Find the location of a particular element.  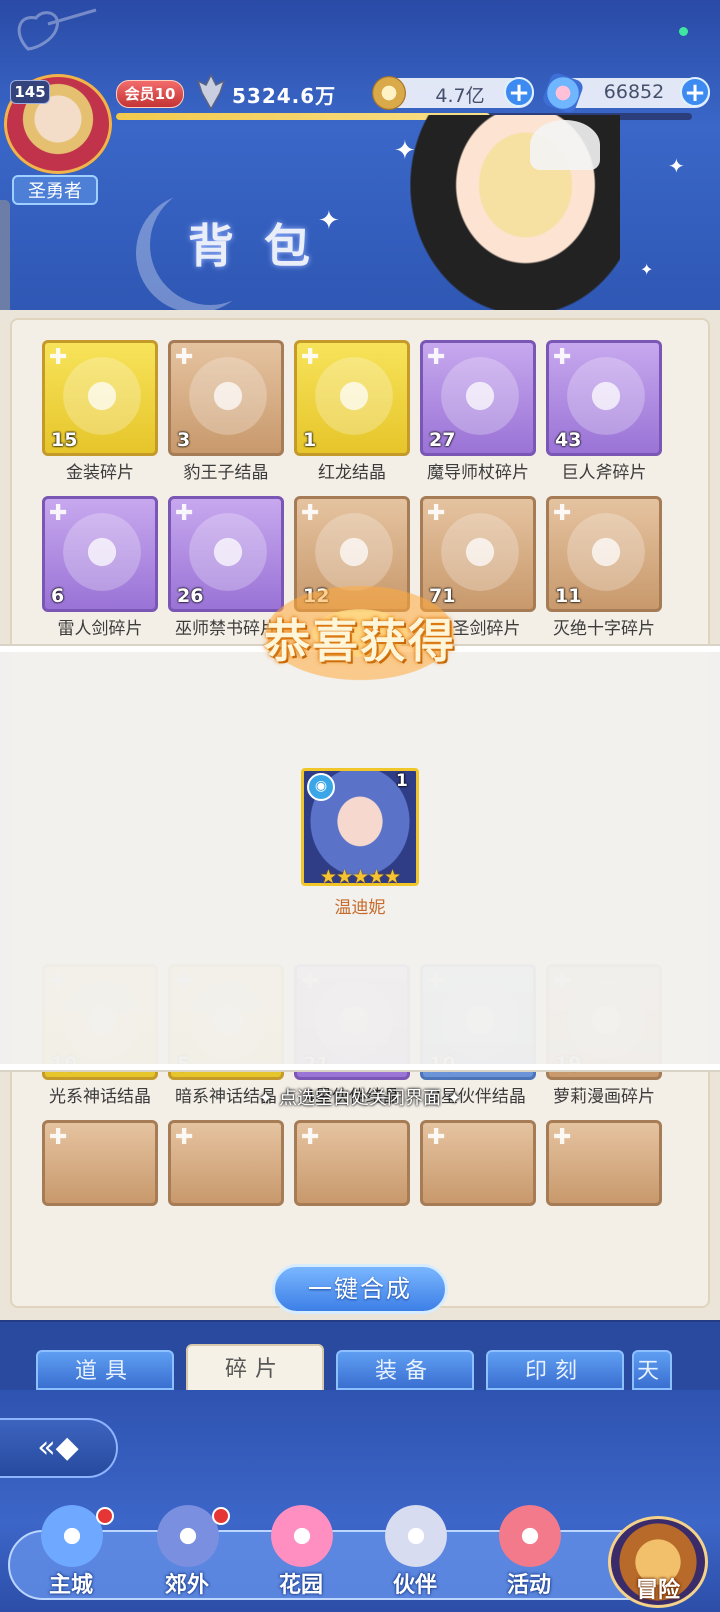

heart-icon is located at coordinates (302, 1536).